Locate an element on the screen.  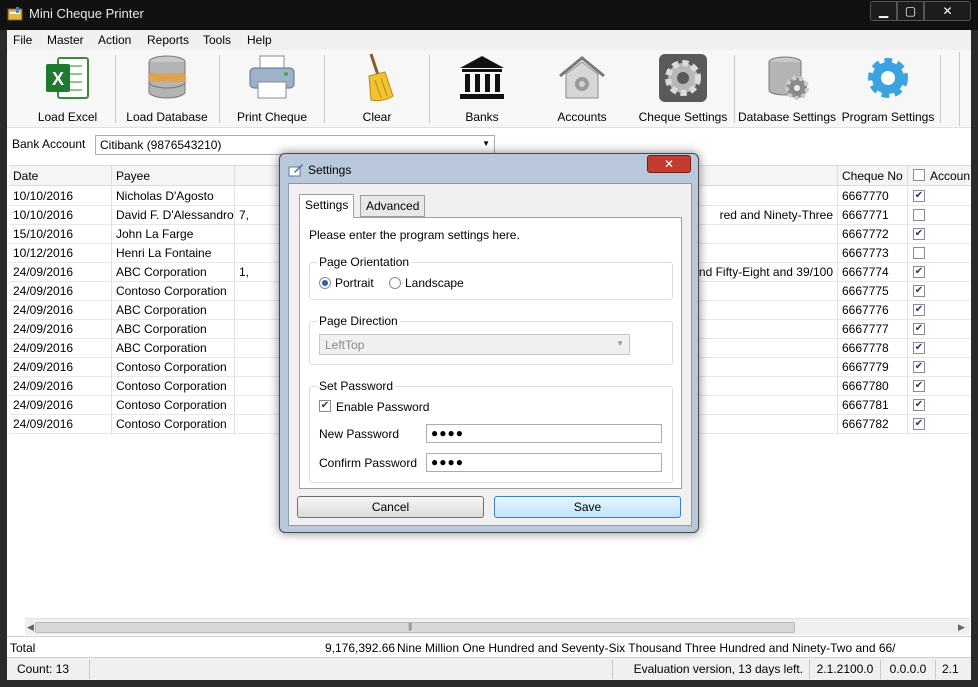
scrollbar-thumb: ||| is located at coordinates (415, 627).